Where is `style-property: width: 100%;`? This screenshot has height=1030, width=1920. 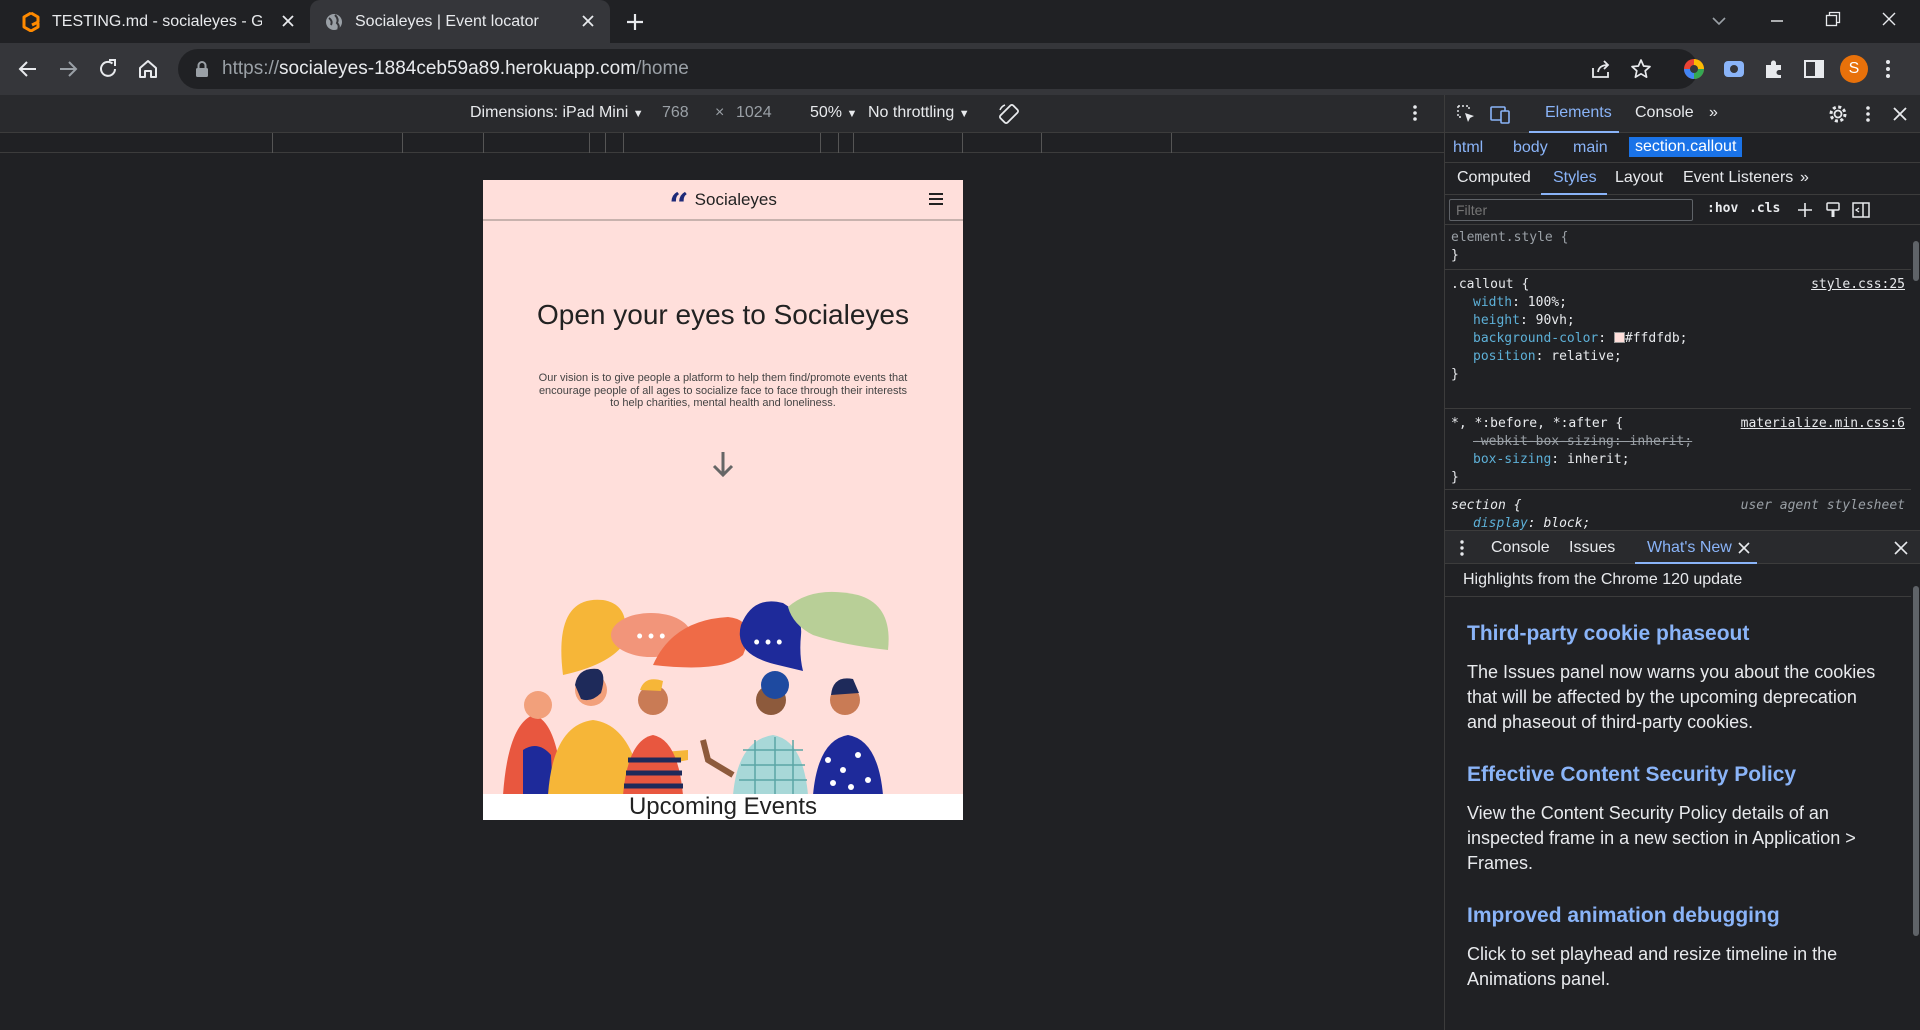 style-property: width: 100%; is located at coordinates (1678, 303).